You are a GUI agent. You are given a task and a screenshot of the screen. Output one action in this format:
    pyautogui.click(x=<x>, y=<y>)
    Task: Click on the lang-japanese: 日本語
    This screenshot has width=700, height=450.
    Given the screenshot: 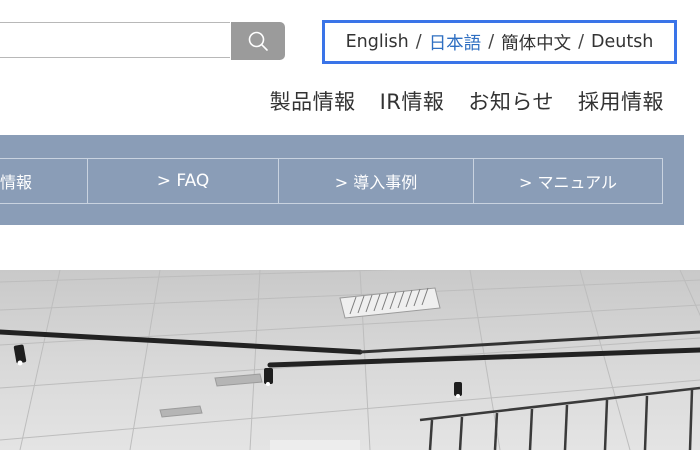 What is the action you would take?
    pyautogui.click(x=455, y=42)
    